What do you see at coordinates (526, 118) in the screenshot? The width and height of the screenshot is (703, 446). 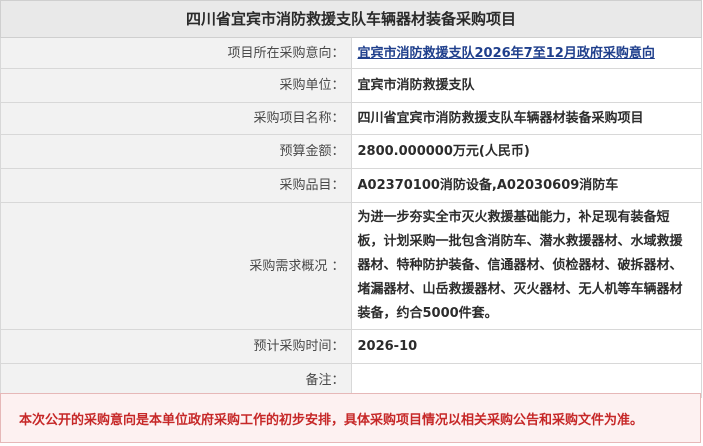 I see `row-value-project-name: 四川省宜宾市消防救援支队车辆器材装备采购项目` at bounding box center [526, 118].